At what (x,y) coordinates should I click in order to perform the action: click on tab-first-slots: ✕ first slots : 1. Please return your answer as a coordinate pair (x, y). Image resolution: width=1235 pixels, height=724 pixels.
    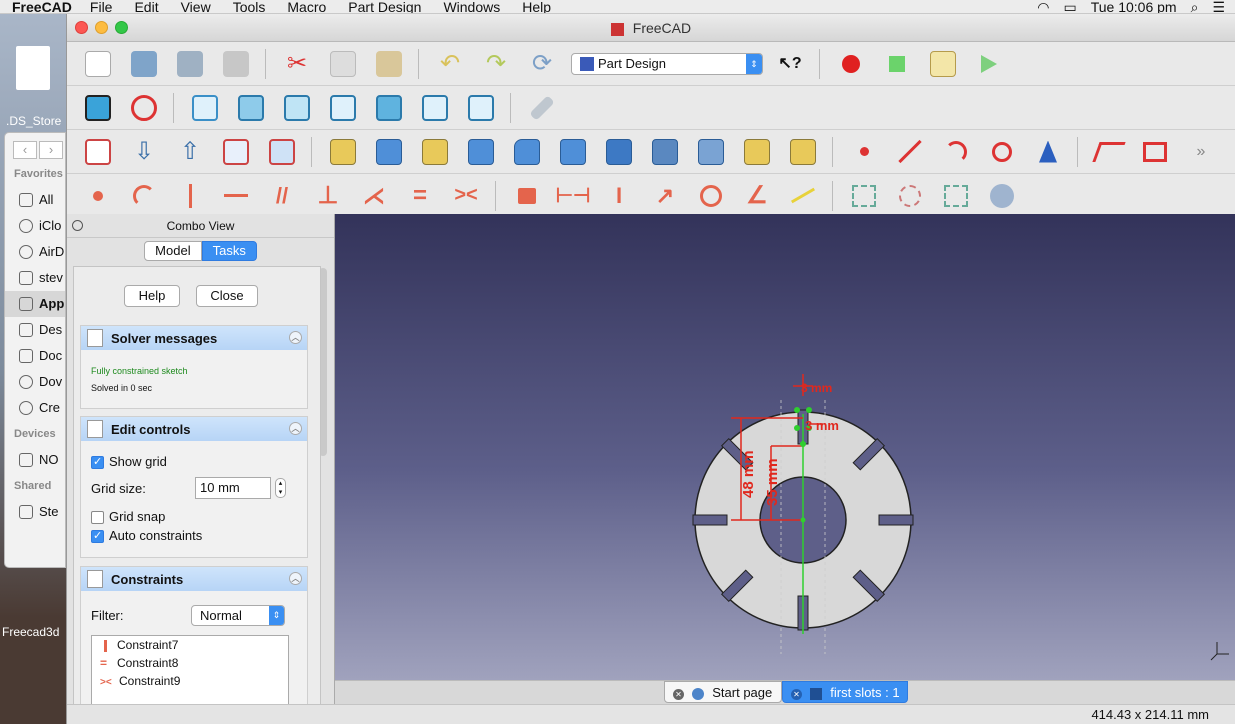
    Looking at the image, I should click on (845, 692).